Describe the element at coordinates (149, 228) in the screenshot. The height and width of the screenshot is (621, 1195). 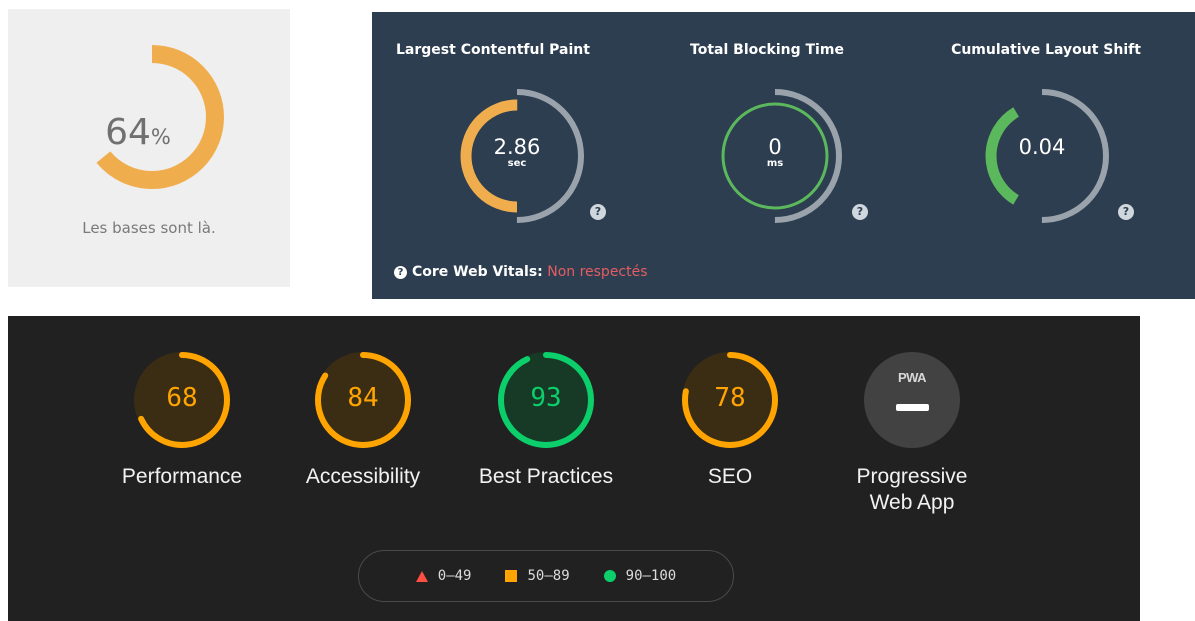
I see `basic-score-caption: Les bases sont là.` at that location.